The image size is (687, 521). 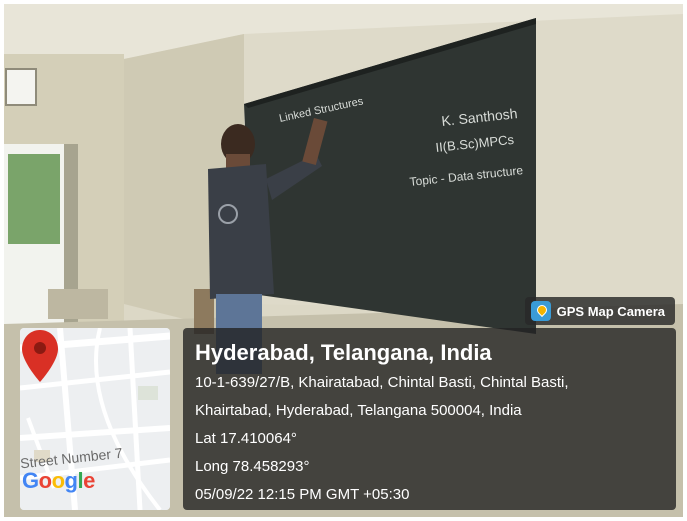 I want to click on logo-letter-2: o, so click(x=45, y=480).